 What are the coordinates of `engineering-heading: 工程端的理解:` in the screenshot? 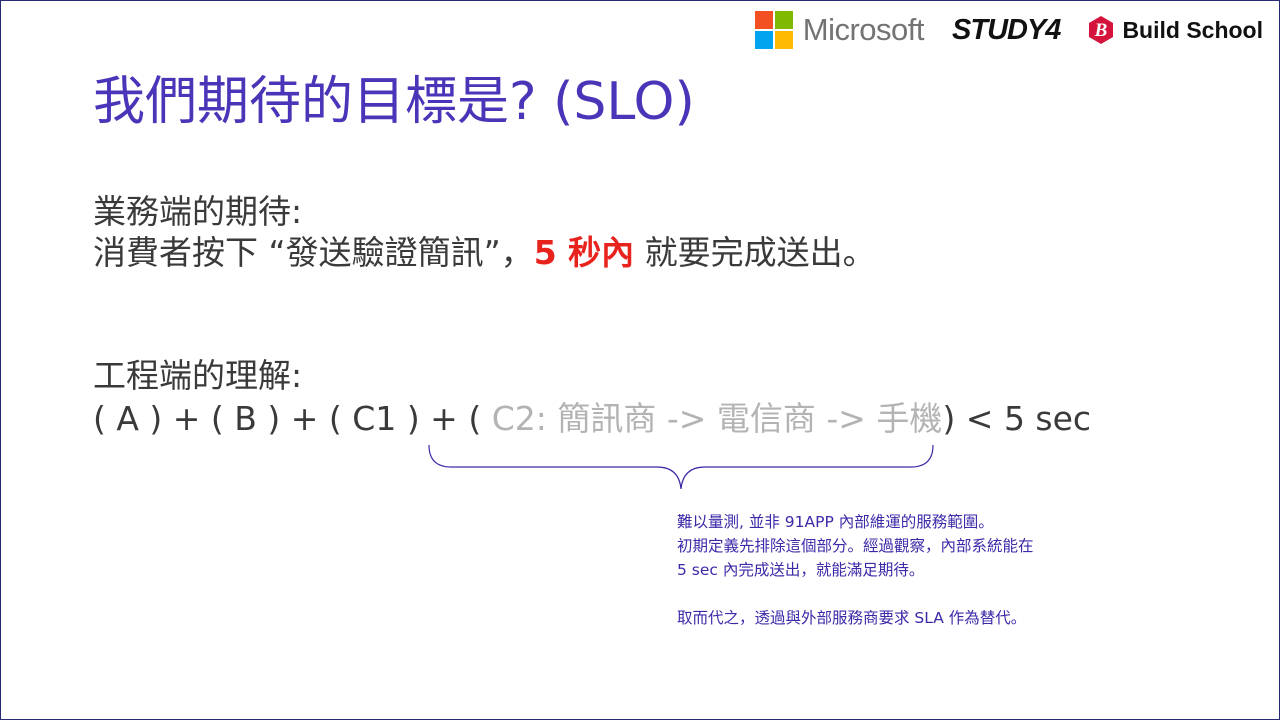 It's located at (198, 375).